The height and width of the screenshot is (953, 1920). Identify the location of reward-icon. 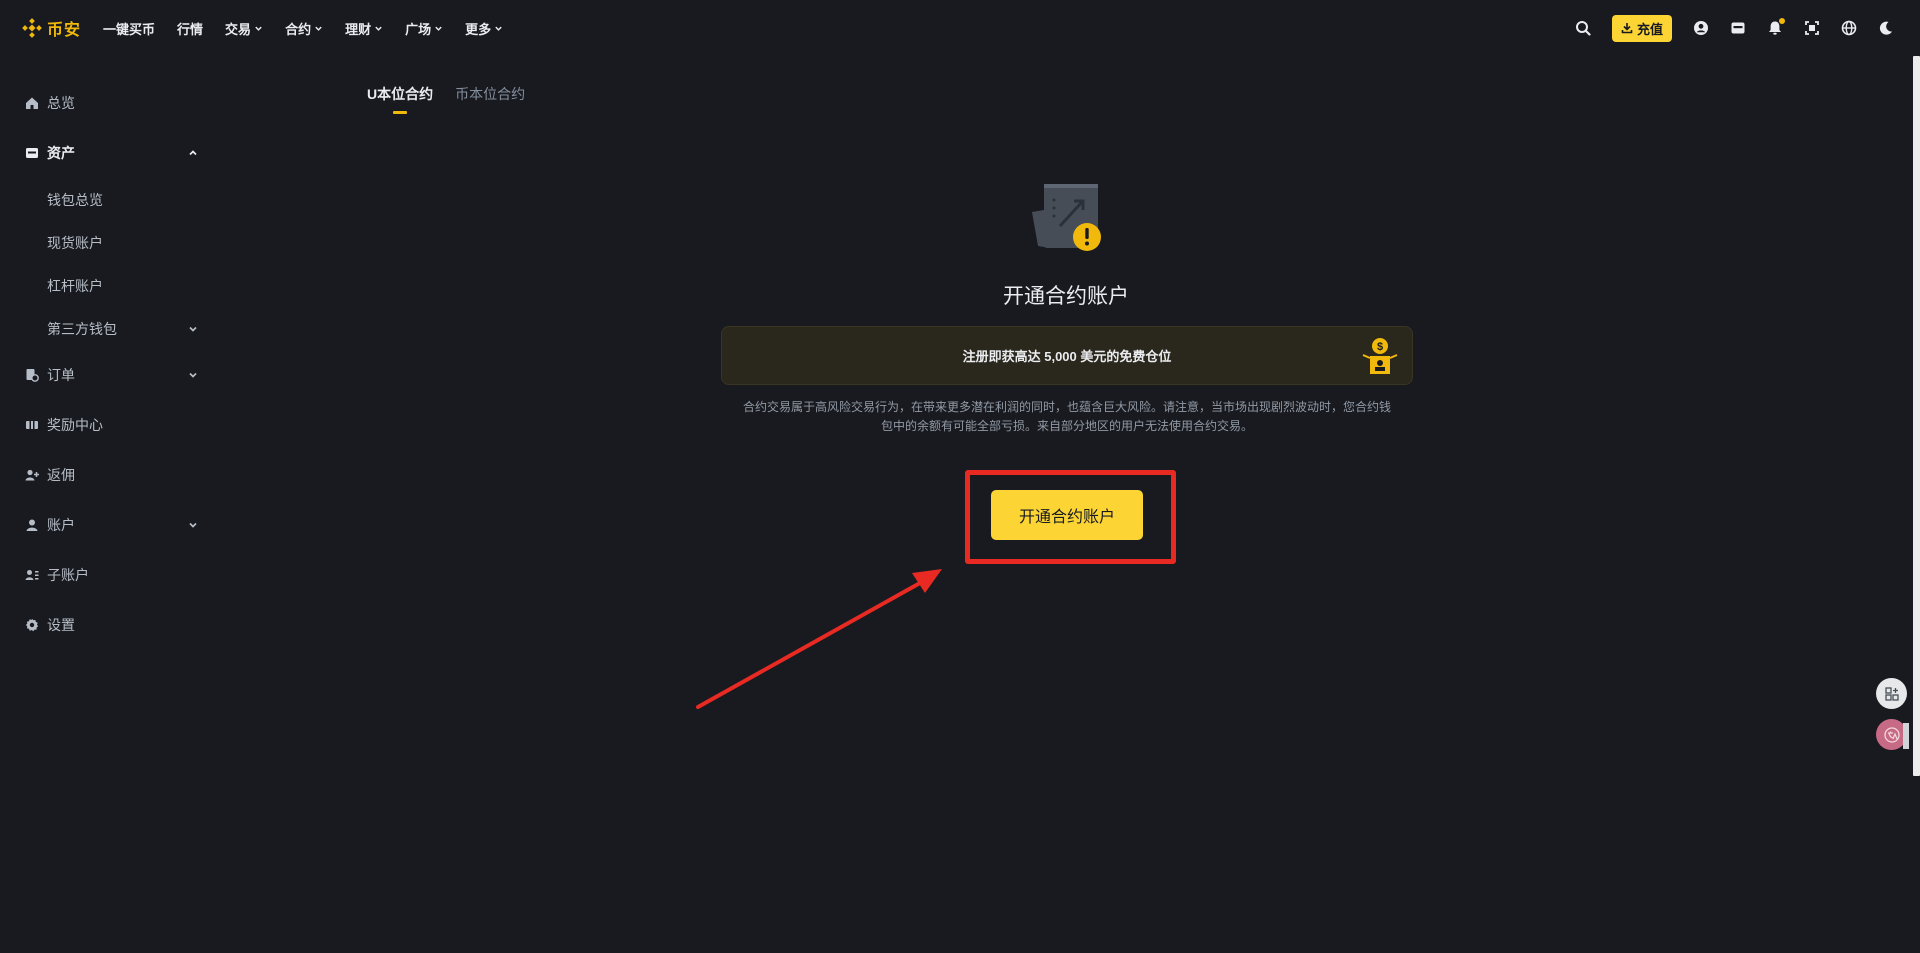
(31, 425).